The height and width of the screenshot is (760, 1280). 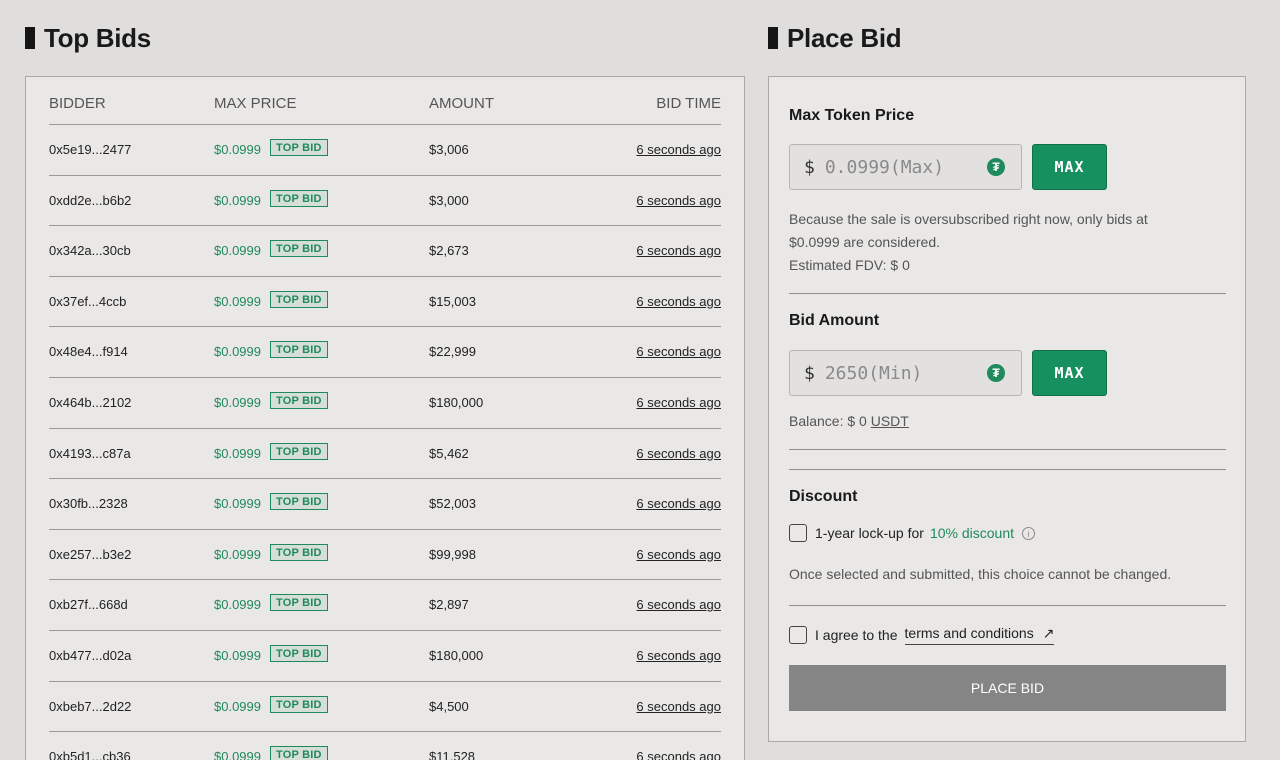 I want to click on discount-percent-text: 10% discount, so click(x=971, y=533).